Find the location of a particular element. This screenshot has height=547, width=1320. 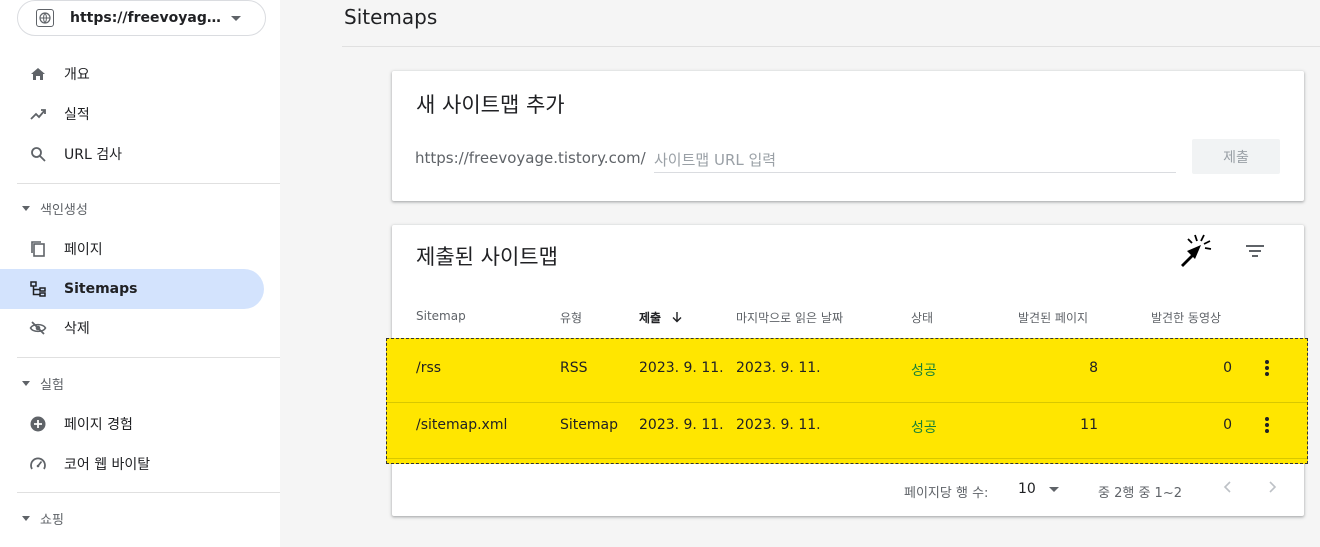

section-experience: 실험 is located at coordinates (132, 383).